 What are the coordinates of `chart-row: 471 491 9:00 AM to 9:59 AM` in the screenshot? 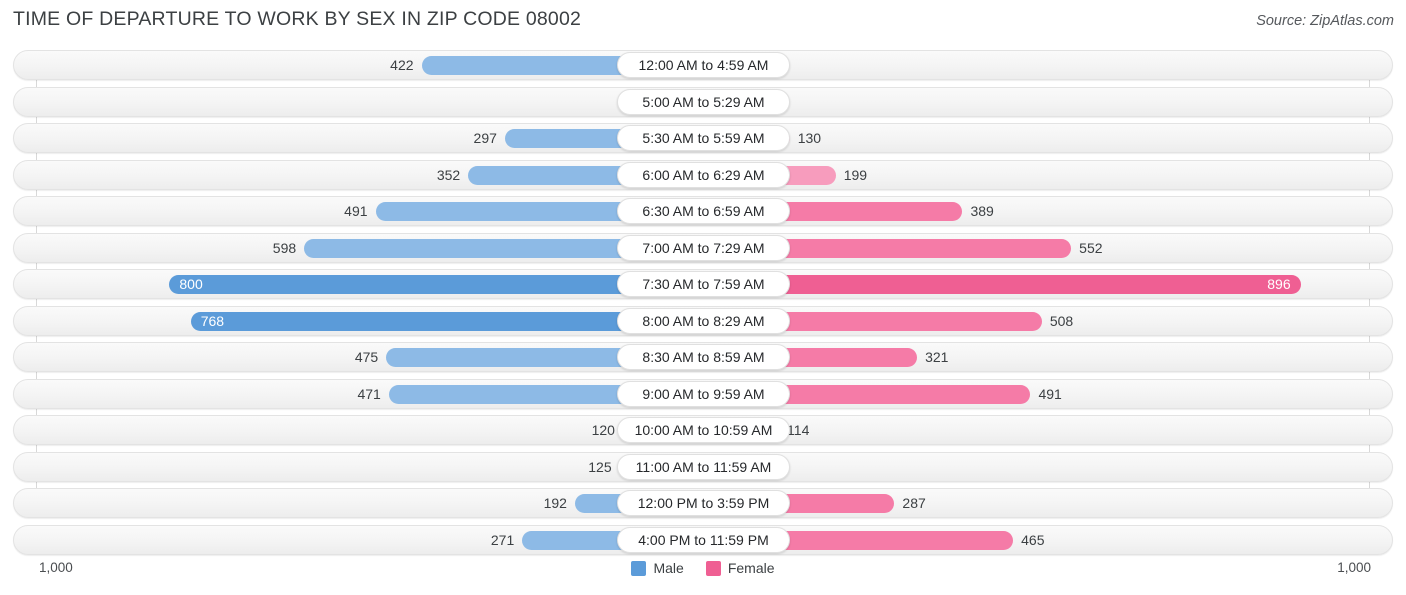 It's located at (703, 393).